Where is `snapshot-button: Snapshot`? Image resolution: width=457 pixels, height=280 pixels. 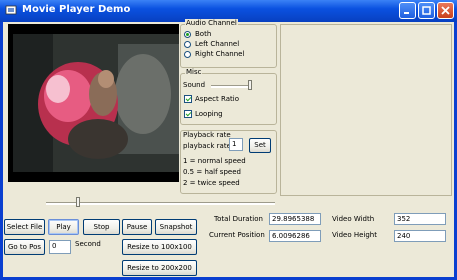
snapshot-button: Snapshot is located at coordinates (176, 227).